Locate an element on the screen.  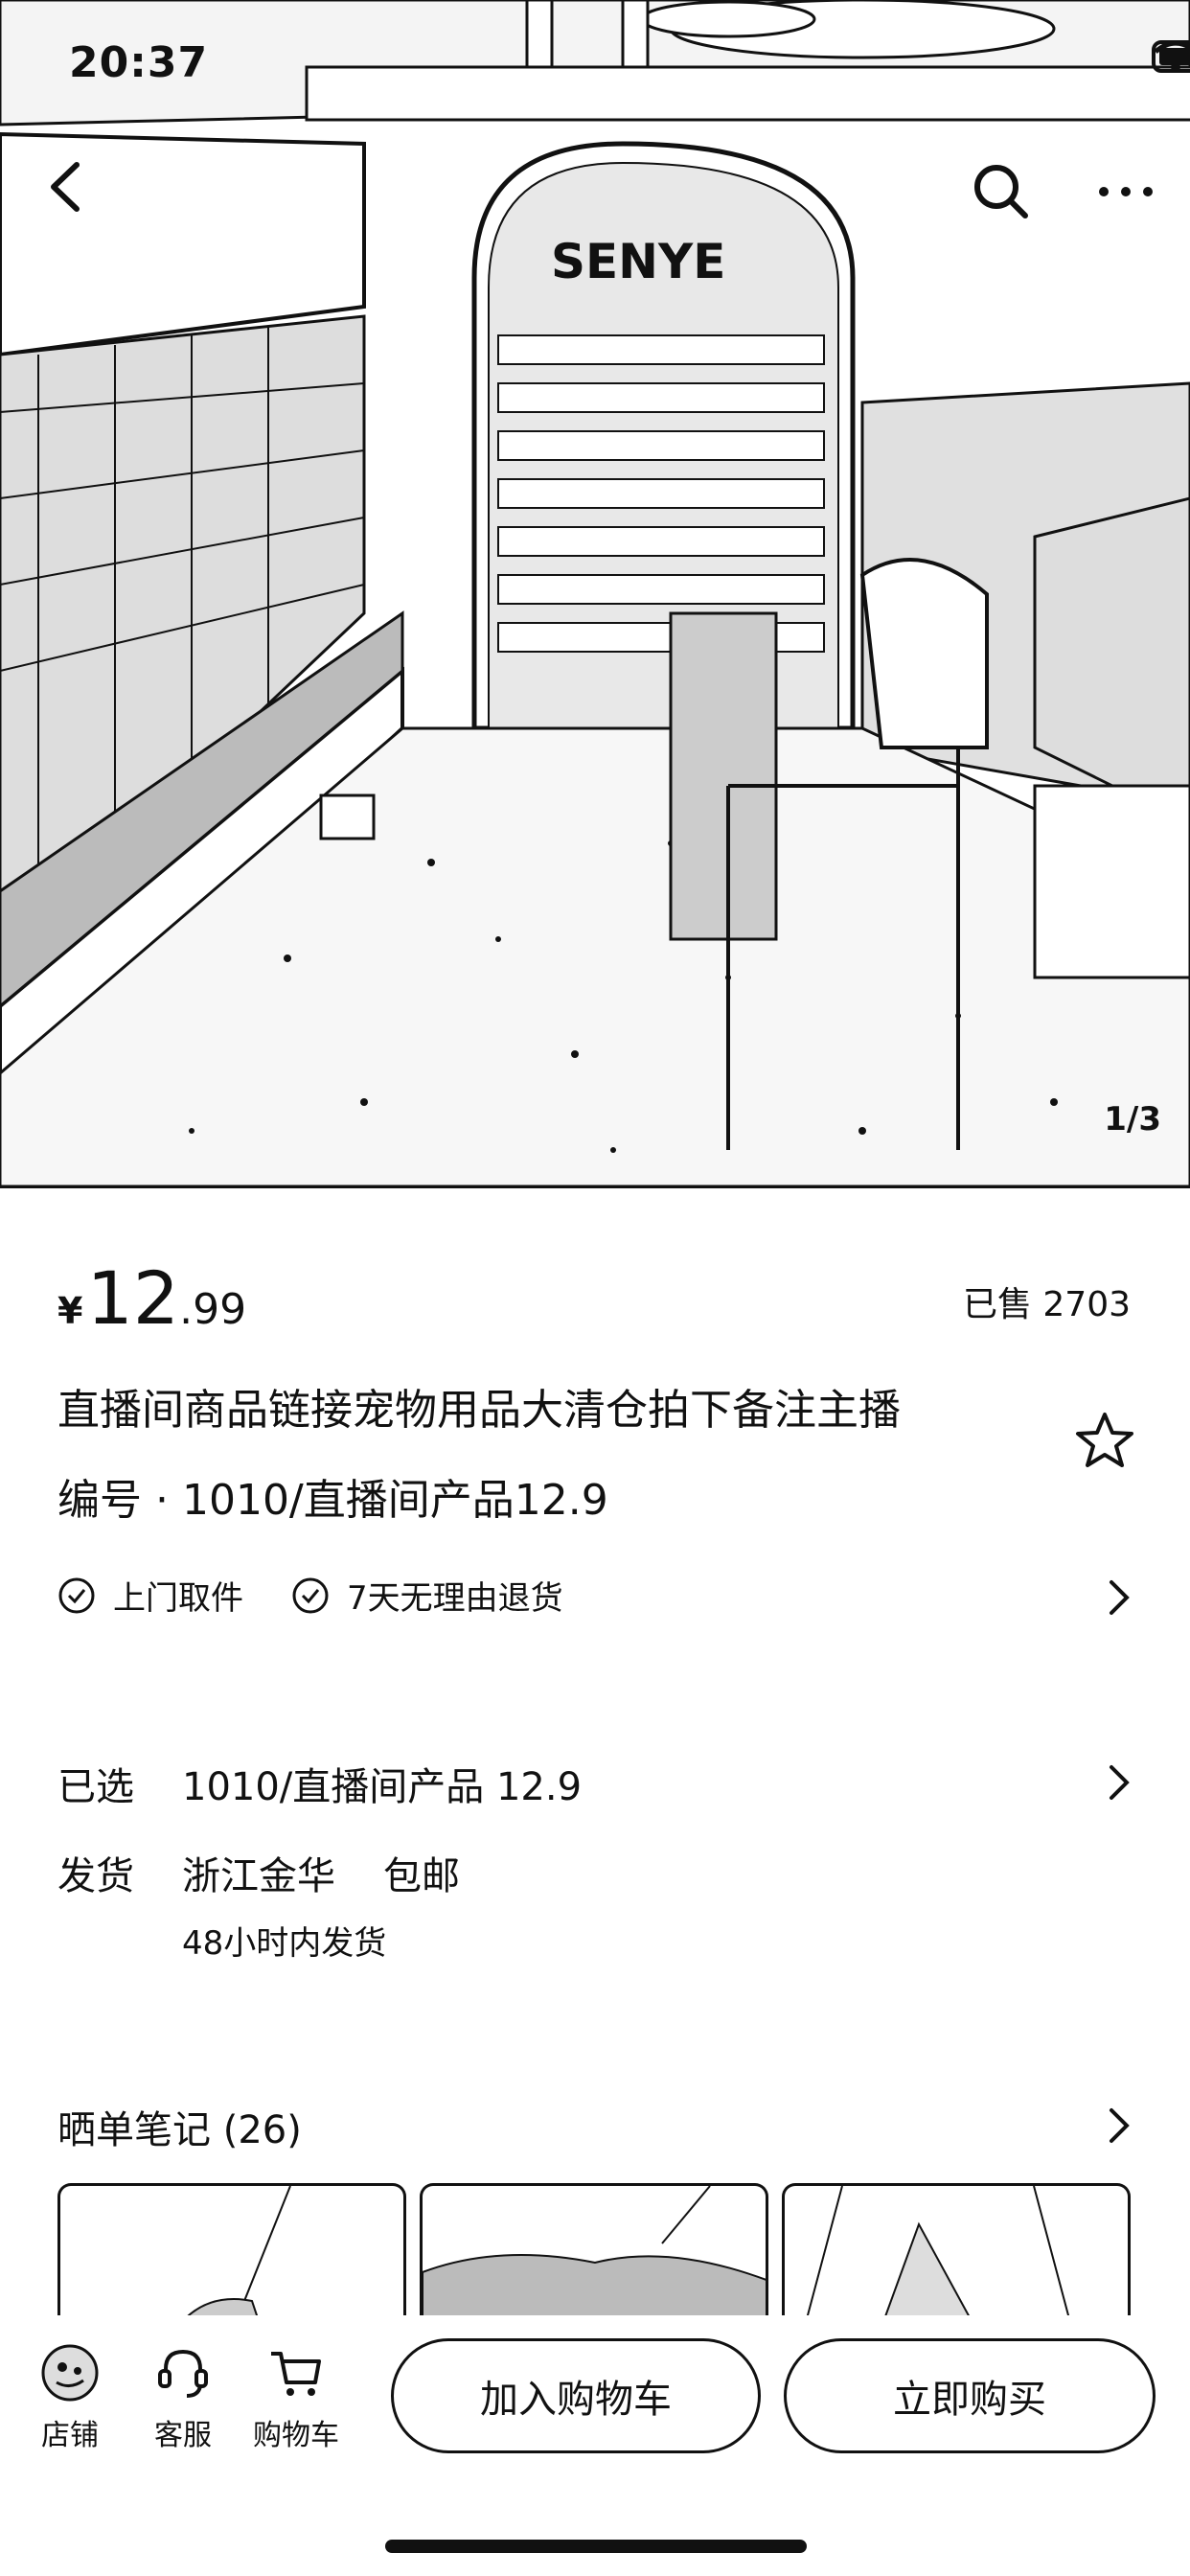
service-label: 7天无理由退货 is located at coordinates (455, 1598).